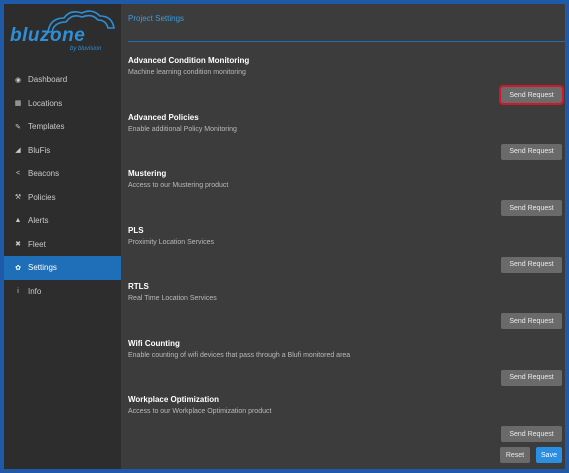 The image size is (569, 473). Describe the element at coordinates (46, 127) in the screenshot. I see `sidebar-item-label: Templates` at that location.